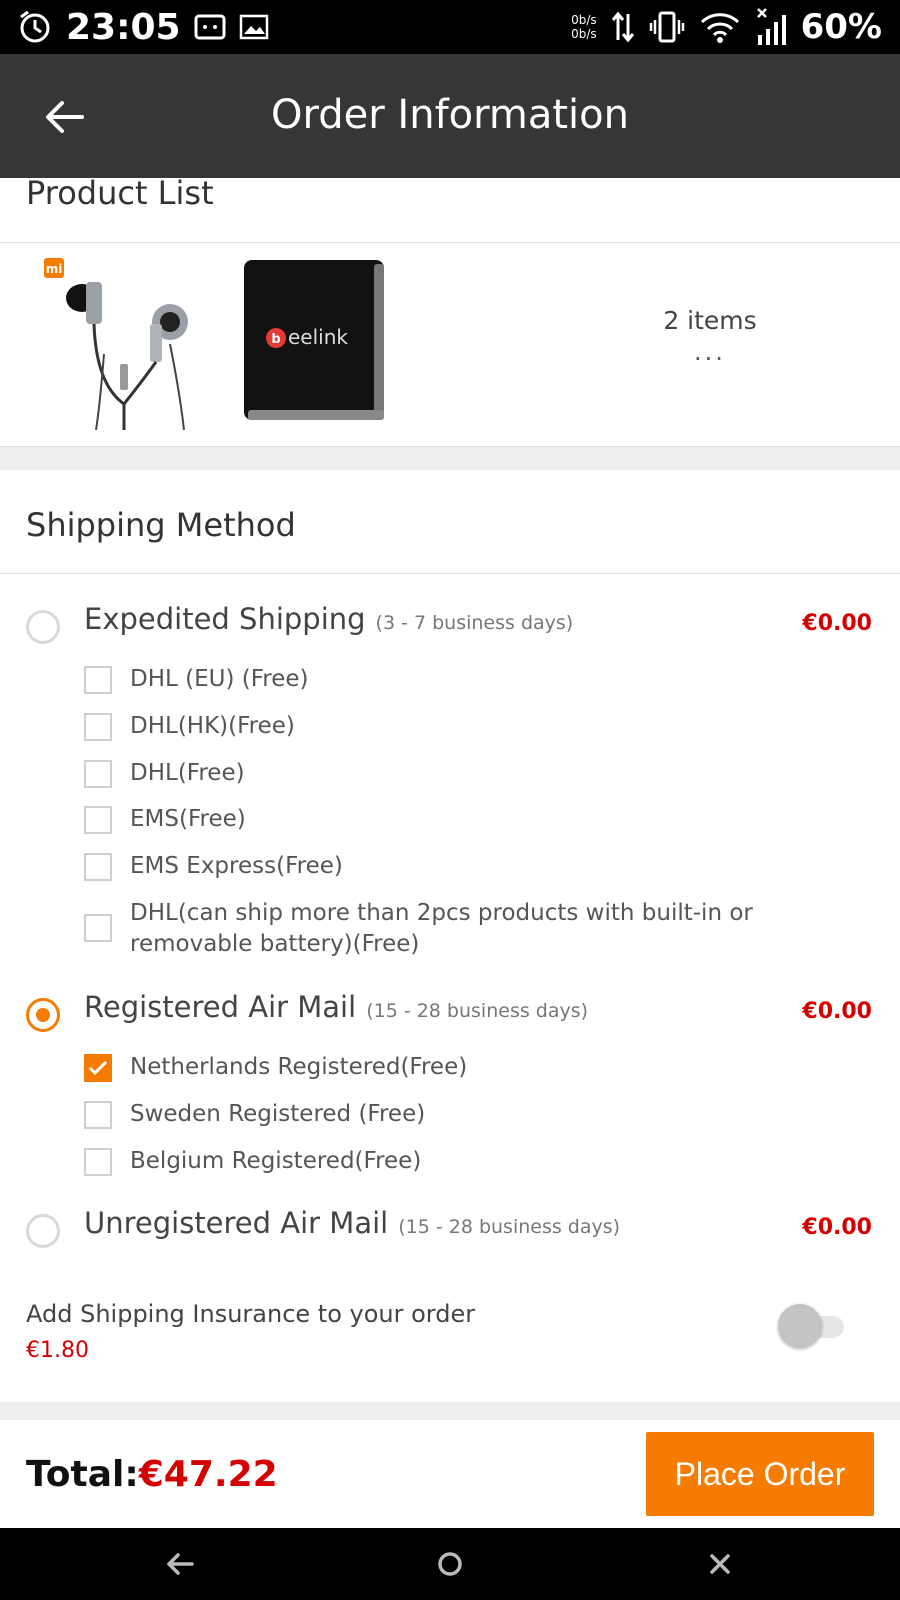 The width and height of the screenshot is (900, 1600). I want to click on method-expedited-shipping: Expedited Shipping (3 - 7 business days), so click(328, 619).